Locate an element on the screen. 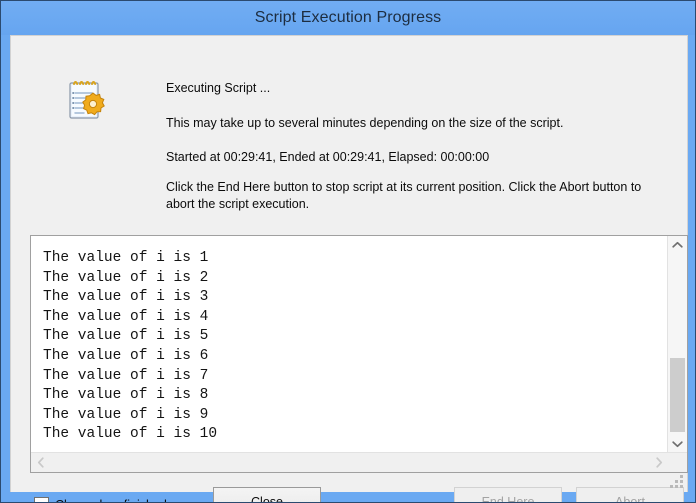 Image resolution: width=696 pixels, height=503 pixels. close-button: Close is located at coordinates (267, 495).